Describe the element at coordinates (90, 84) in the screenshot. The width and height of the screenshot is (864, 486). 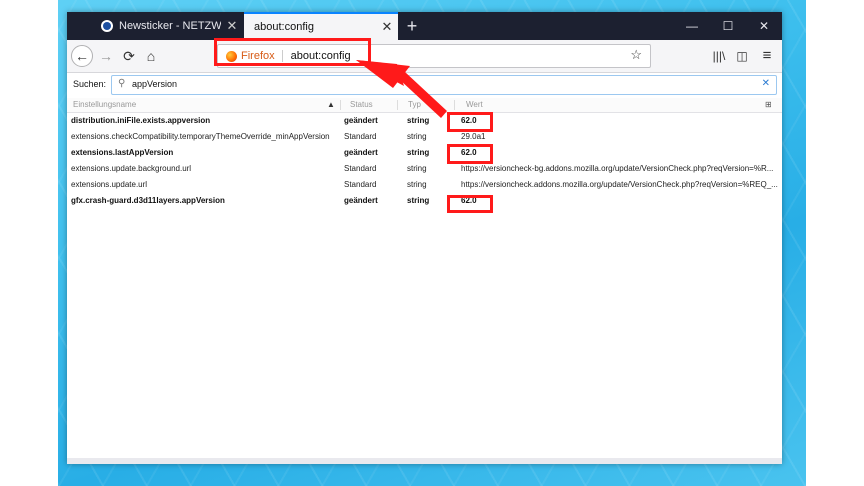
I see `search-label: Suchen:` at that location.